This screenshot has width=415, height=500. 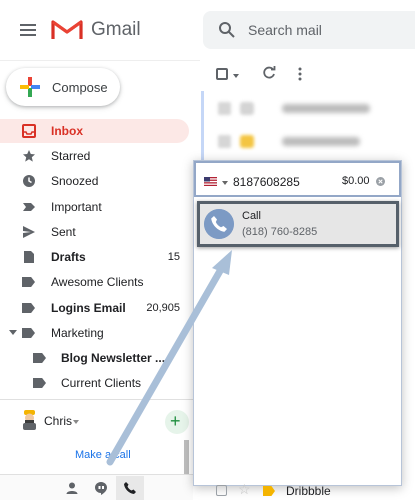 I want to click on sidebar-item-important: Important, so click(x=94, y=207).